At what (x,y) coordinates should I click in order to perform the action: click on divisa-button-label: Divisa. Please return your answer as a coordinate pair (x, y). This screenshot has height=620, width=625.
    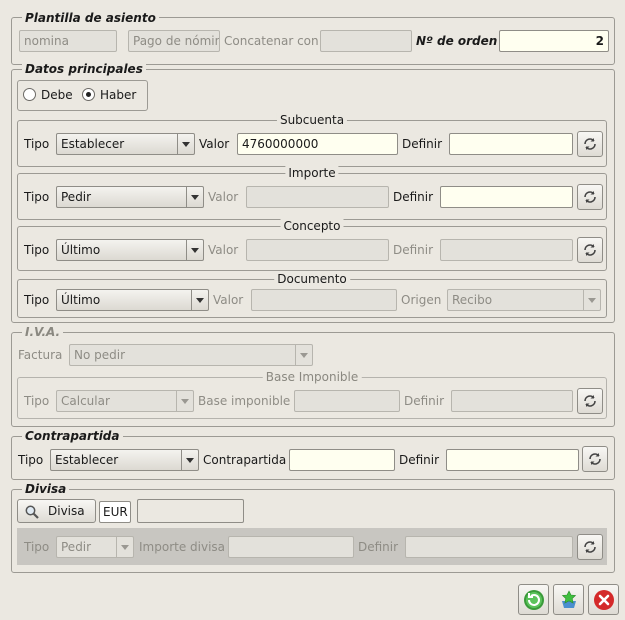
    Looking at the image, I should click on (66, 511).